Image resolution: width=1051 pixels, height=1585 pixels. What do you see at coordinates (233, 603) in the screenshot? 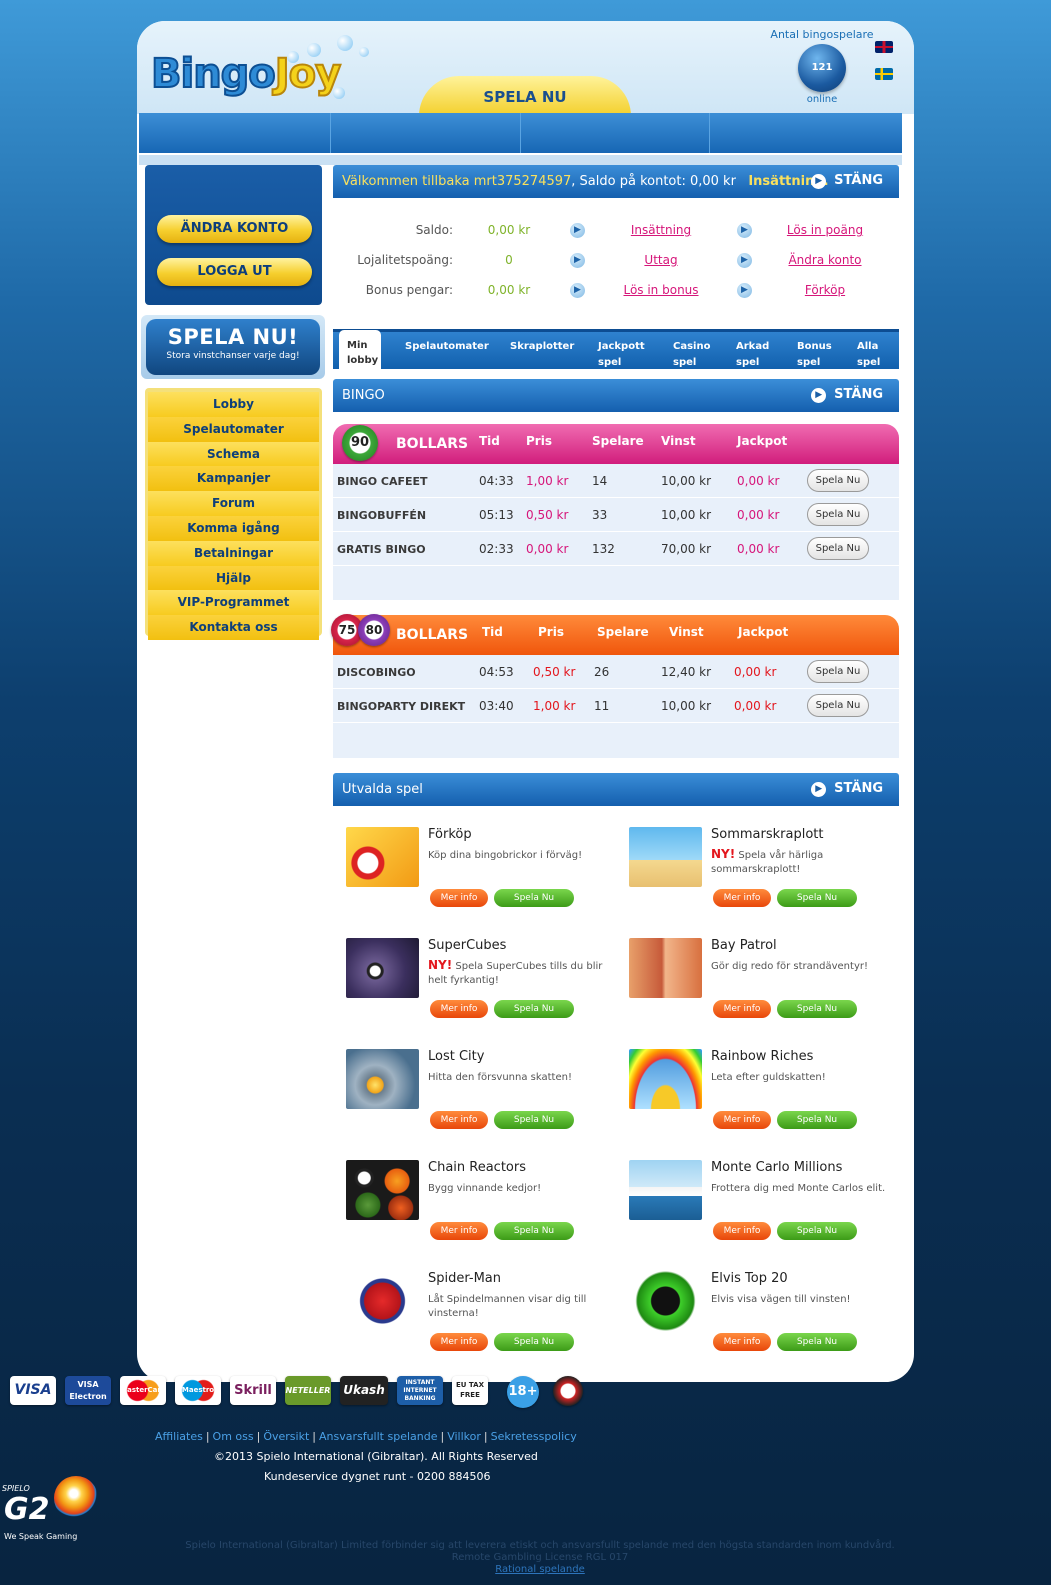
I see `sidebar-item-vip: VIP-Programmet` at bounding box center [233, 603].